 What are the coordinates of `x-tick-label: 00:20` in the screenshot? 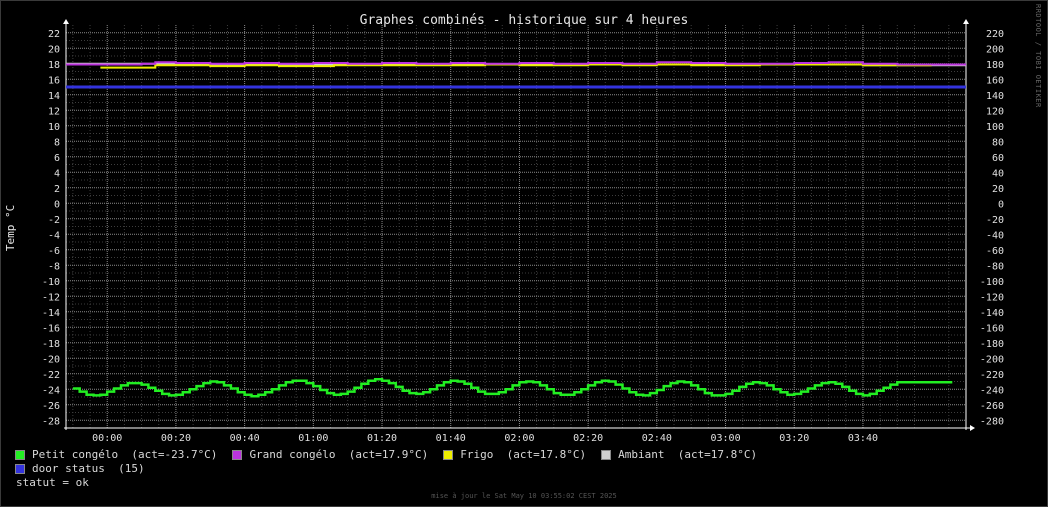 It's located at (176, 438).